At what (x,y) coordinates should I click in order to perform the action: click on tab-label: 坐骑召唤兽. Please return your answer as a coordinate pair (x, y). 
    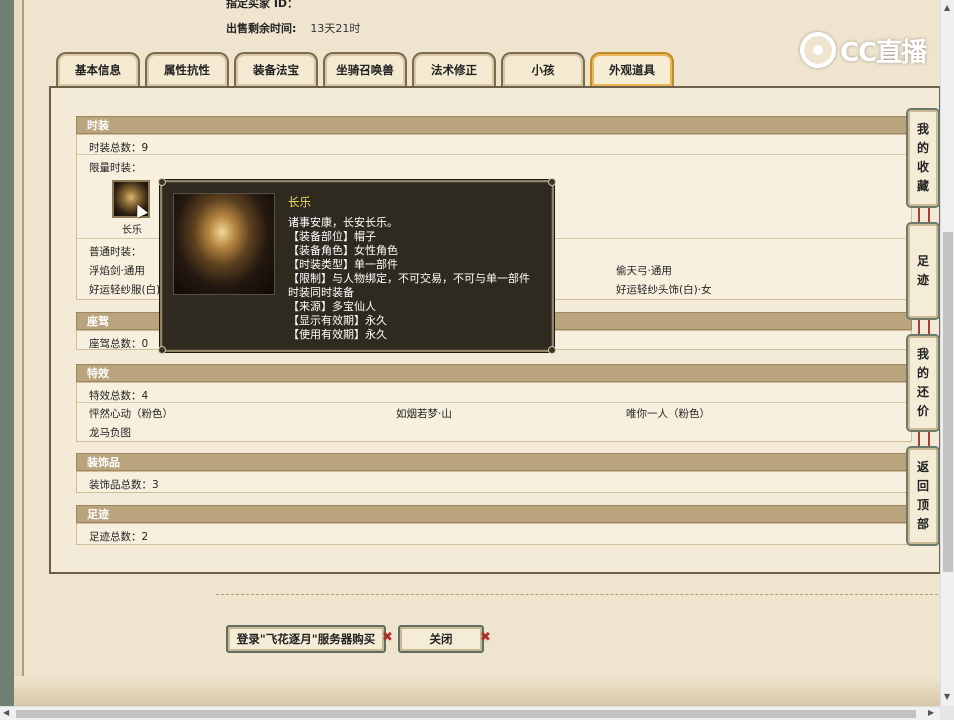
    Looking at the image, I should click on (365, 70).